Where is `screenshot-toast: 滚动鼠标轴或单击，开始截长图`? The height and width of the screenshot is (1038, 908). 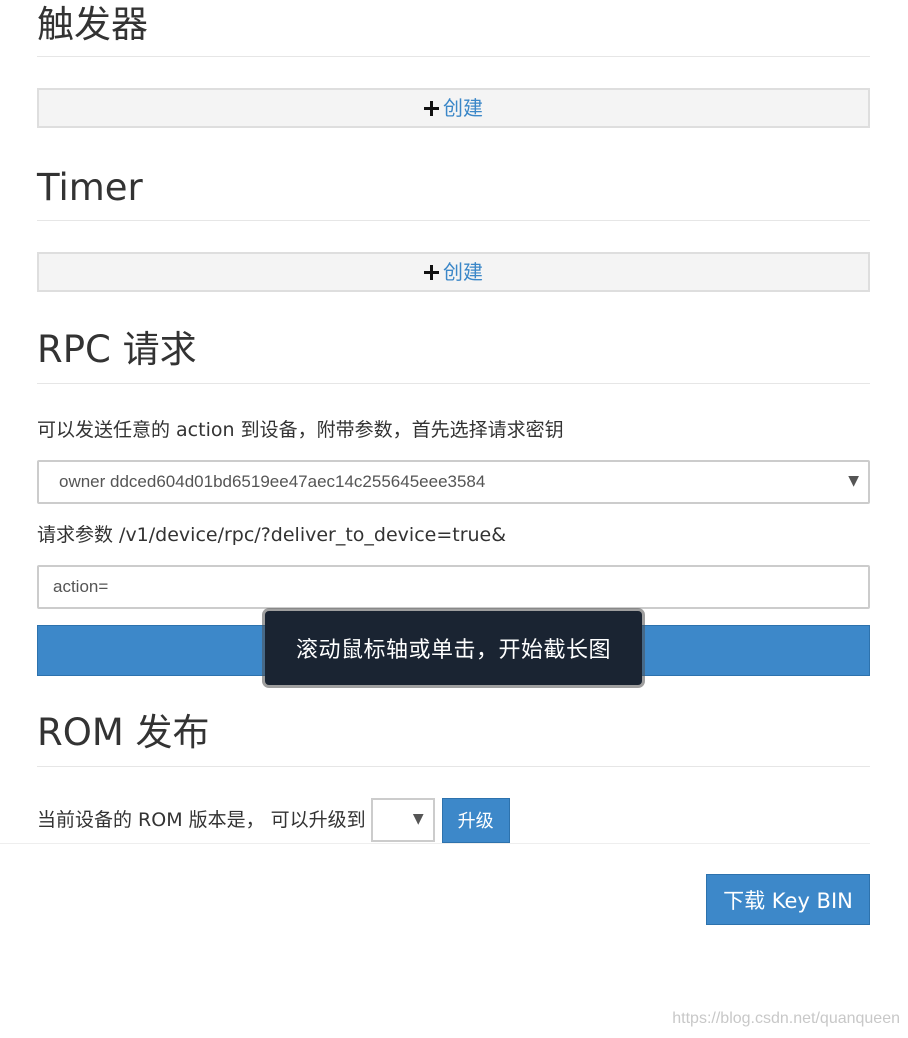
screenshot-toast: 滚动鼠标轴或单击，开始截长图 is located at coordinates (453, 648).